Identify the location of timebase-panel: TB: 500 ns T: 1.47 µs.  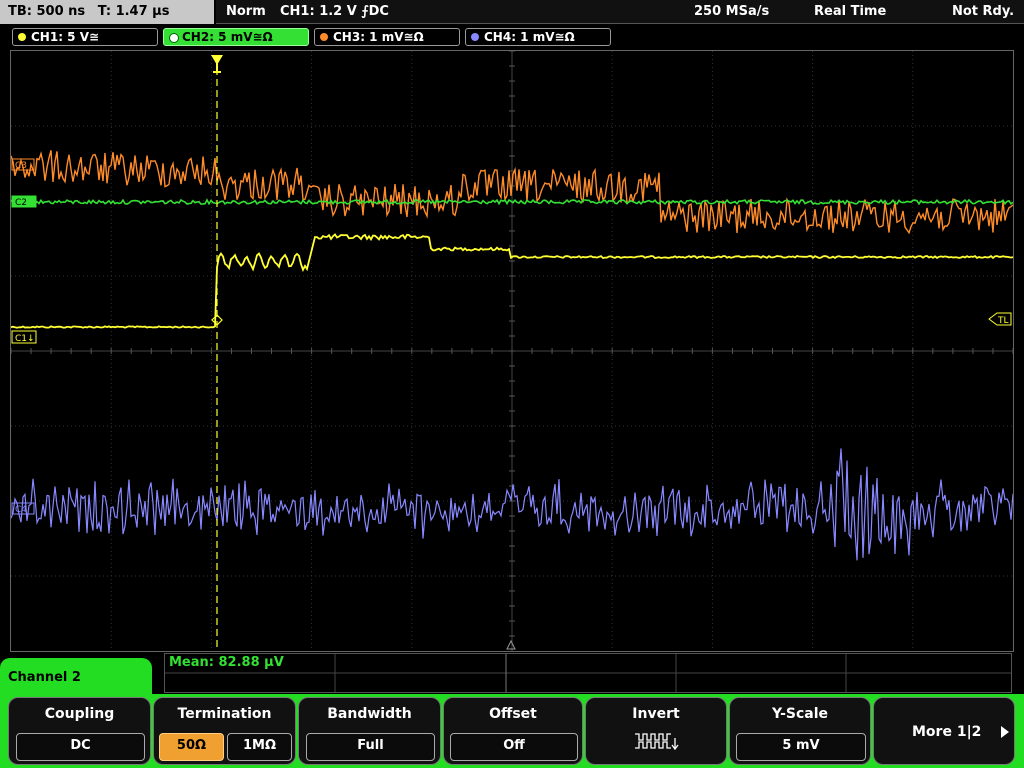
(107, 12).